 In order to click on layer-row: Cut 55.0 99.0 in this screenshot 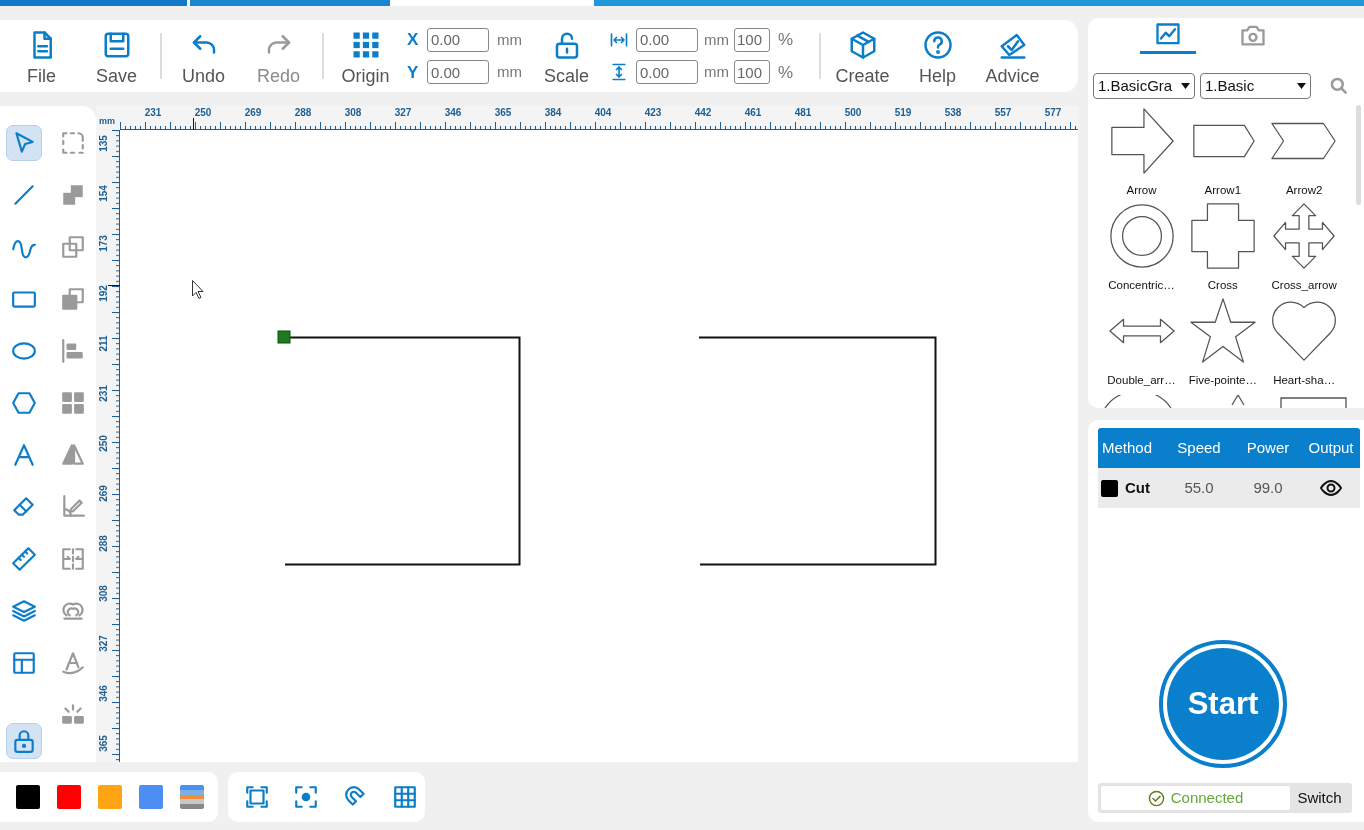, I will do `click(1229, 488)`.